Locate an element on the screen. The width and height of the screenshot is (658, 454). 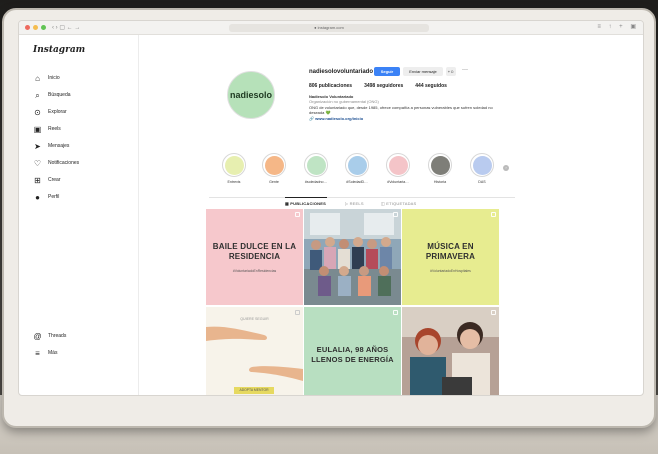
post-hashtag: #VoluntariadoEnHospitales is located at coordinates (450, 271).